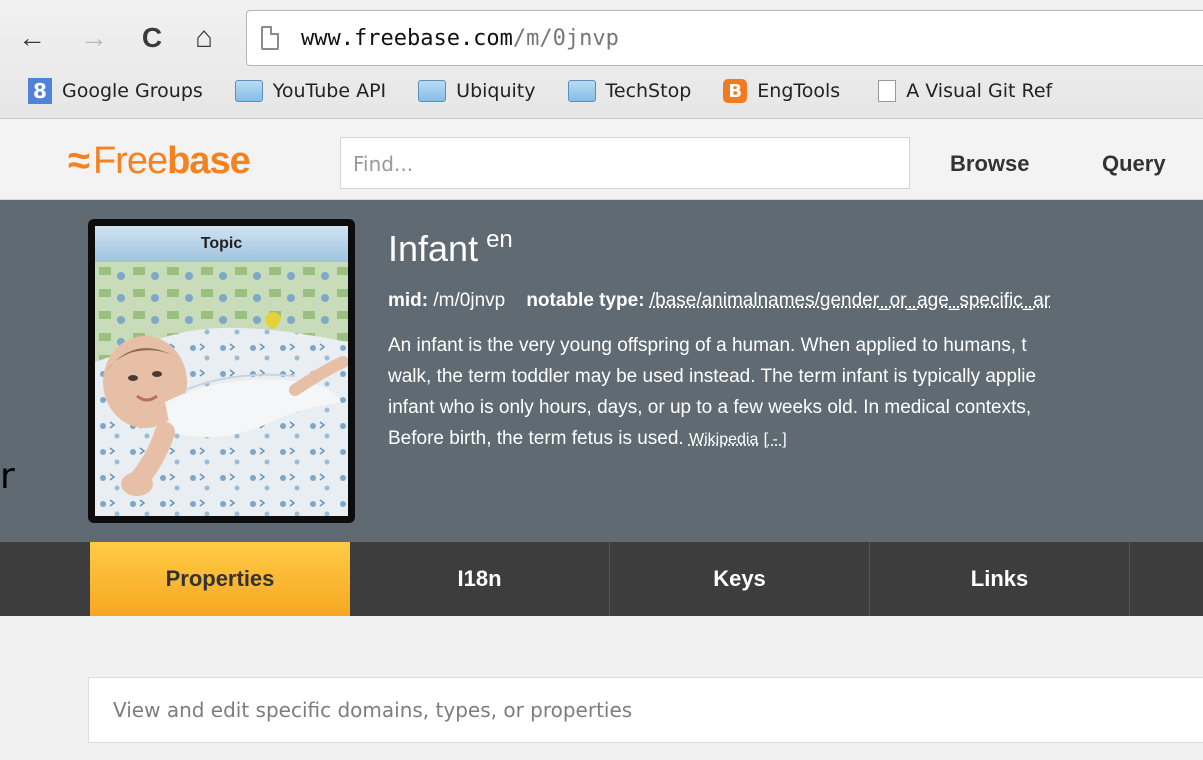 This screenshot has width=1203, height=760. Describe the element at coordinates (585, 300) in the screenshot. I see `notable-type-label: notable type:` at that location.